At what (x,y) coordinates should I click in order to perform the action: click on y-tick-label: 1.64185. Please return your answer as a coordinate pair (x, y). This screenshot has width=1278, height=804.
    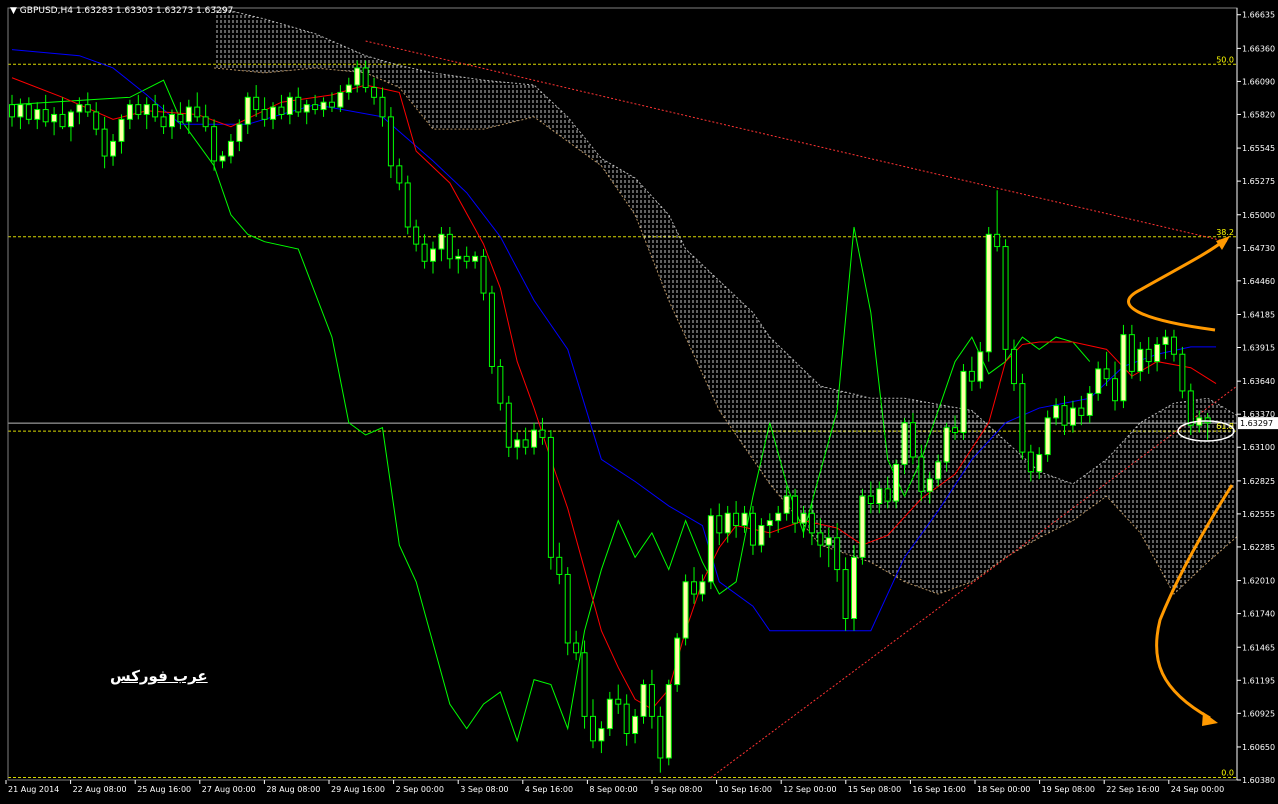
    Looking at the image, I should click on (1258, 314).